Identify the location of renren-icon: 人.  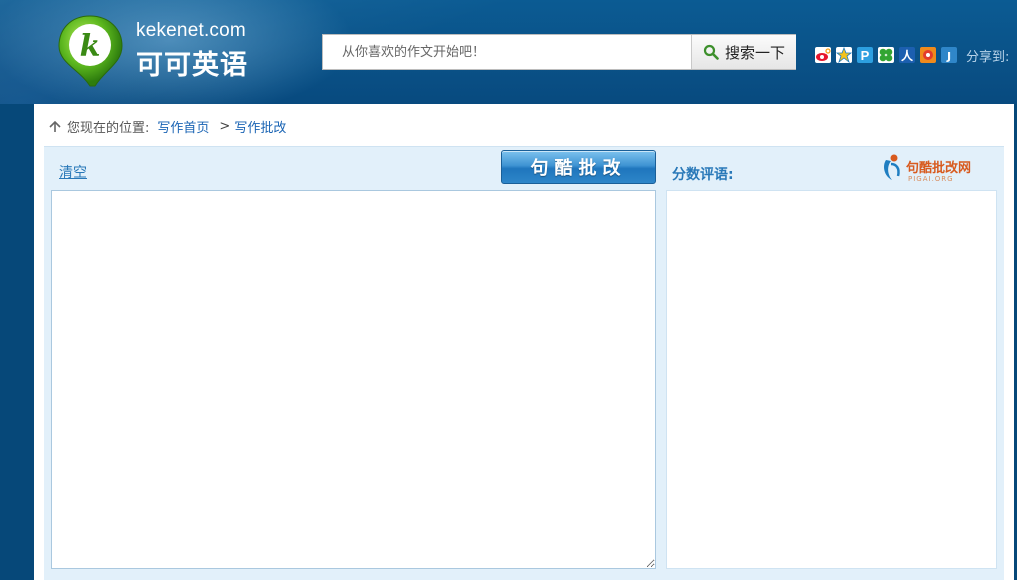
(907, 55).